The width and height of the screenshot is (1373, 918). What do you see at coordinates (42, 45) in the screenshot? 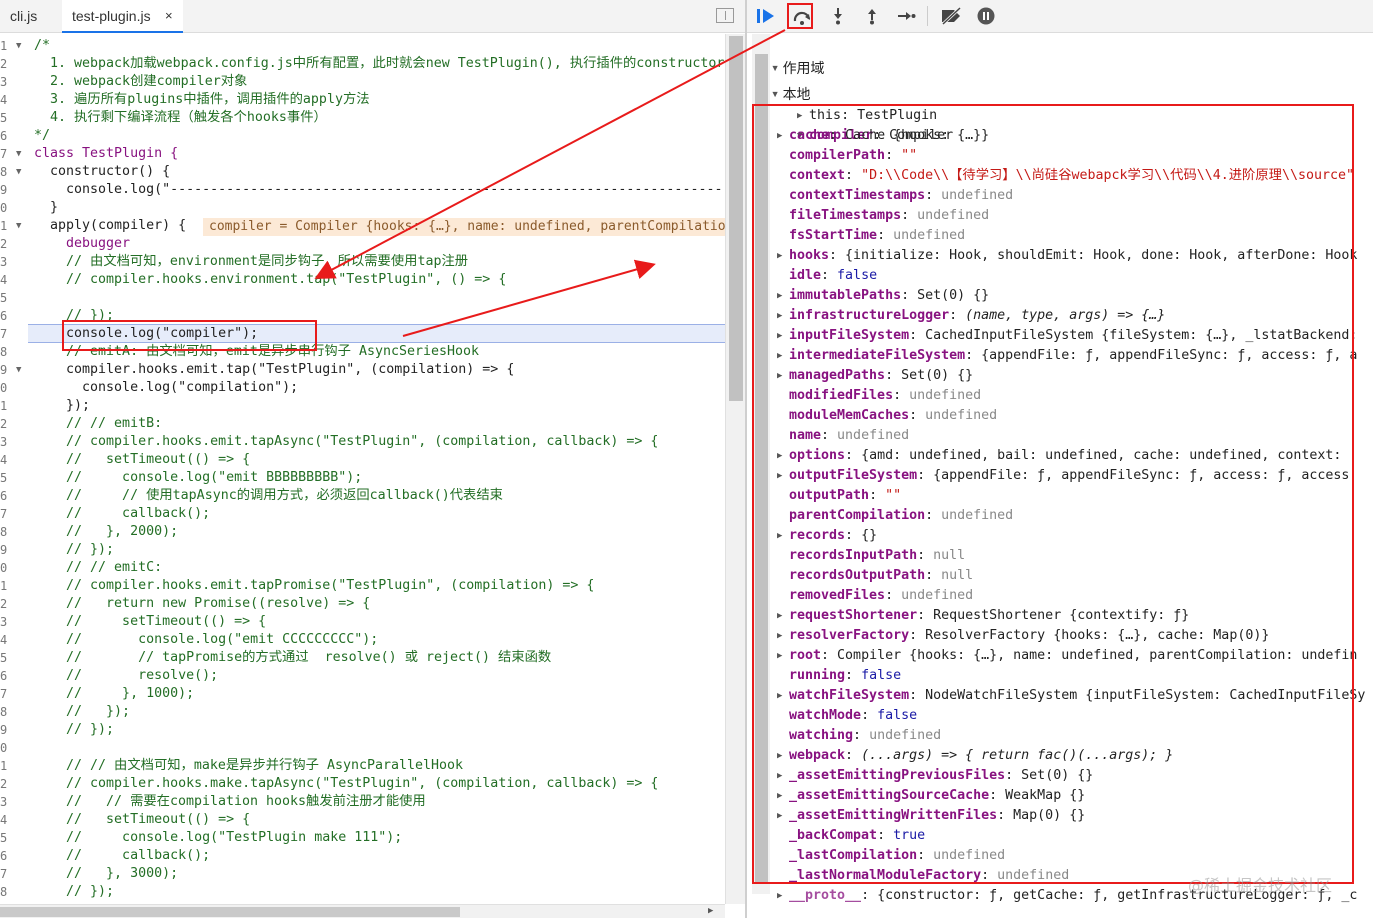
I see `code-line: /*` at bounding box center [42, 45].